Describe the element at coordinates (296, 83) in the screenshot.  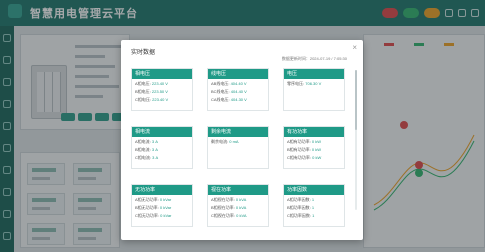
I see `card-row-label: 零序电压:` at that location.